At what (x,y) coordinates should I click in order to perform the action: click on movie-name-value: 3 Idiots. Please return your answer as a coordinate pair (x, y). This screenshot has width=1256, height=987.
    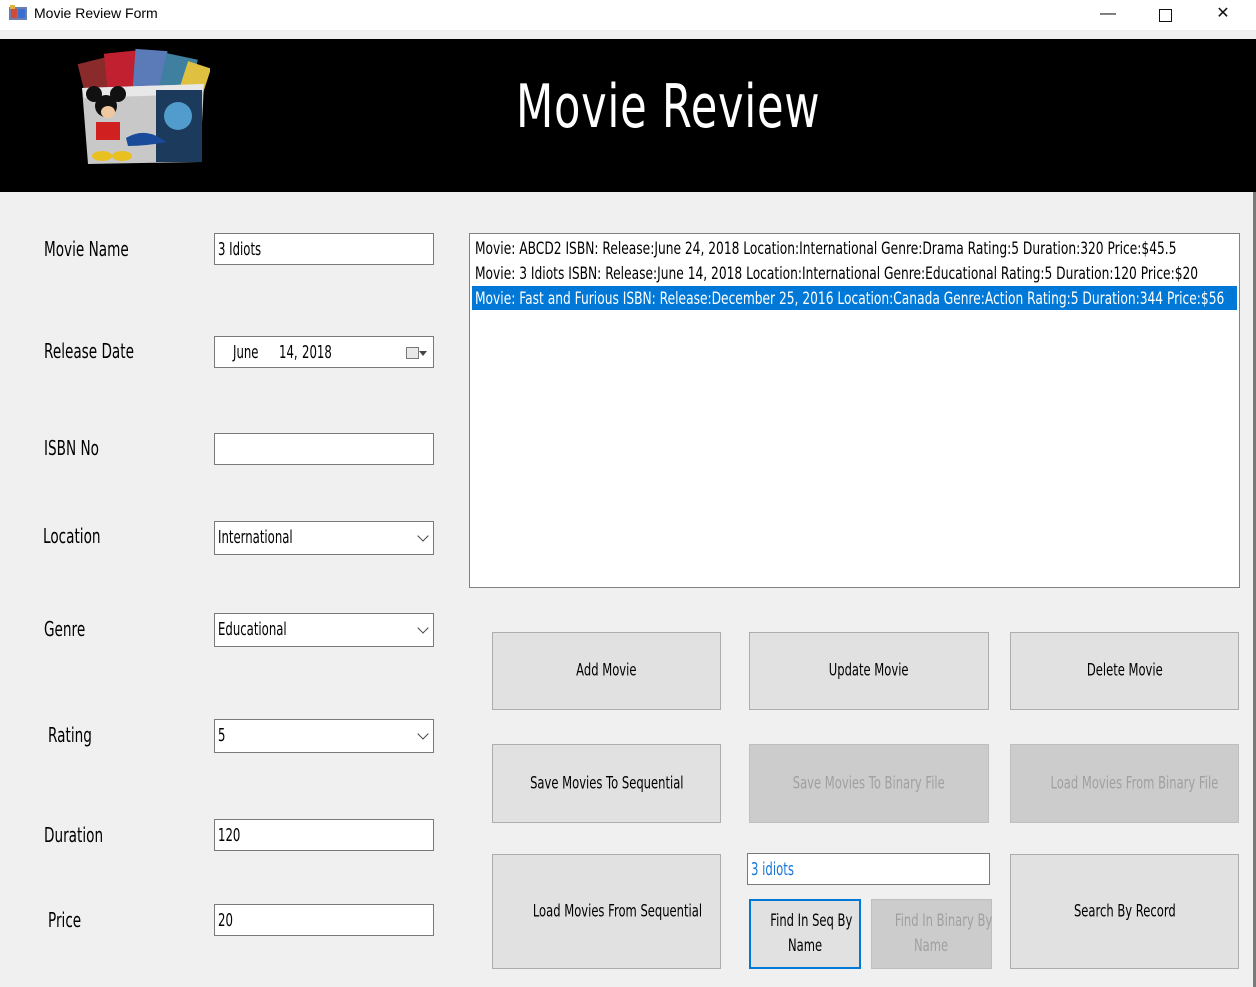
    Looking at the image, I should click on (240, 249).